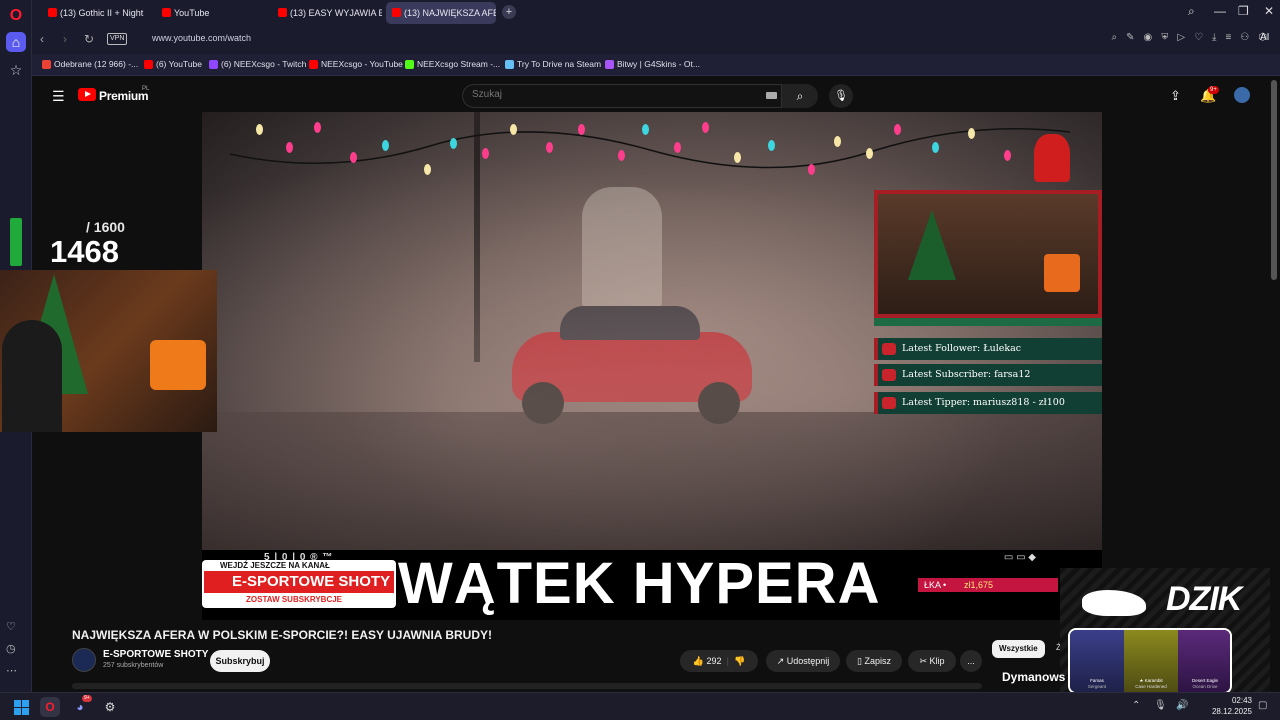  What do you see at coordinates (937, 661) in the screenshot?
I see `clip-label: Klip` at bounding box center [937, 661].